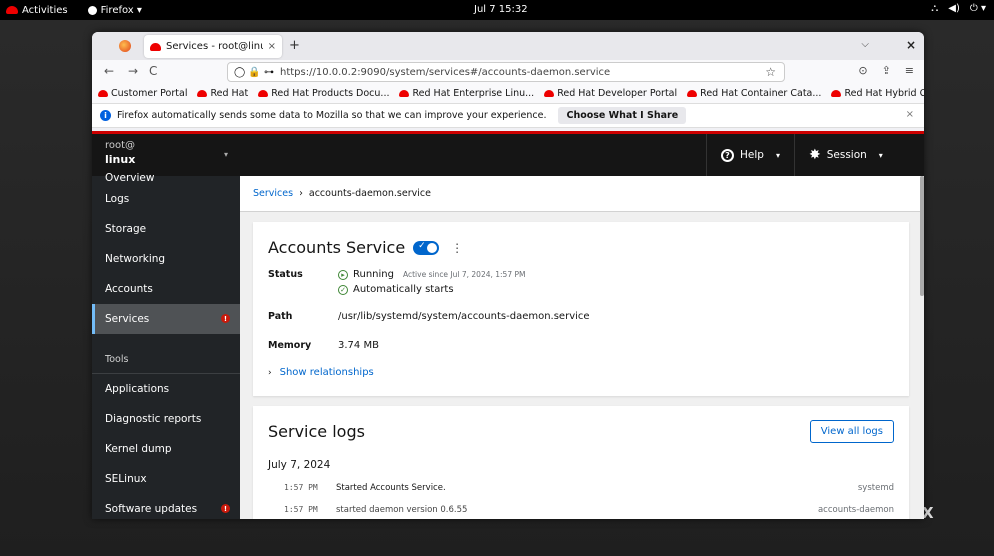 This screenshot has width=994, height=556. What do you see at coordinates (166, 155) in the screenshot?
I see `host-switcher: root@ linux ▾` at bounding box center [166, 155].